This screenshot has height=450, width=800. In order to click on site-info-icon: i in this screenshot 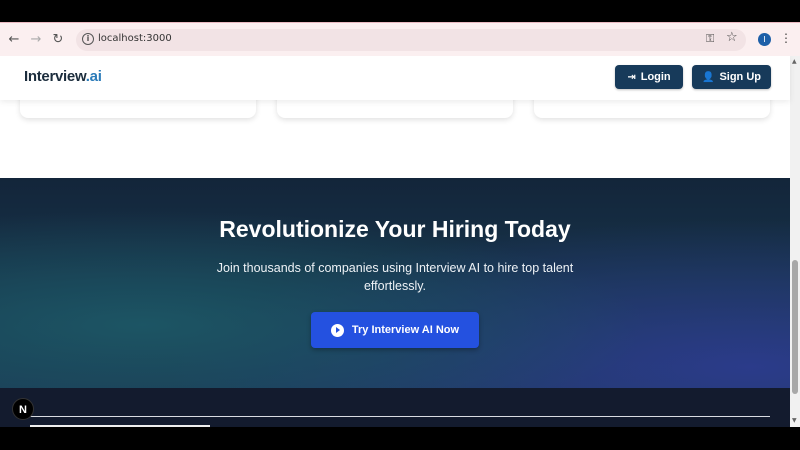, I will do `click(88, 39)`.